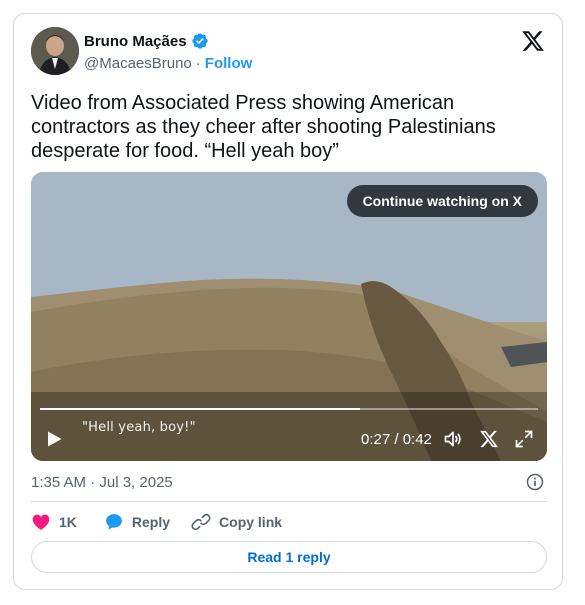 This screenshot has height=605, width=585. What do you see at coordinates (102, 482) in the screenshot?
I see `tweet-timestamp: 1:35 AM · Jul 3, 2025` at bounding box center [102, 482].